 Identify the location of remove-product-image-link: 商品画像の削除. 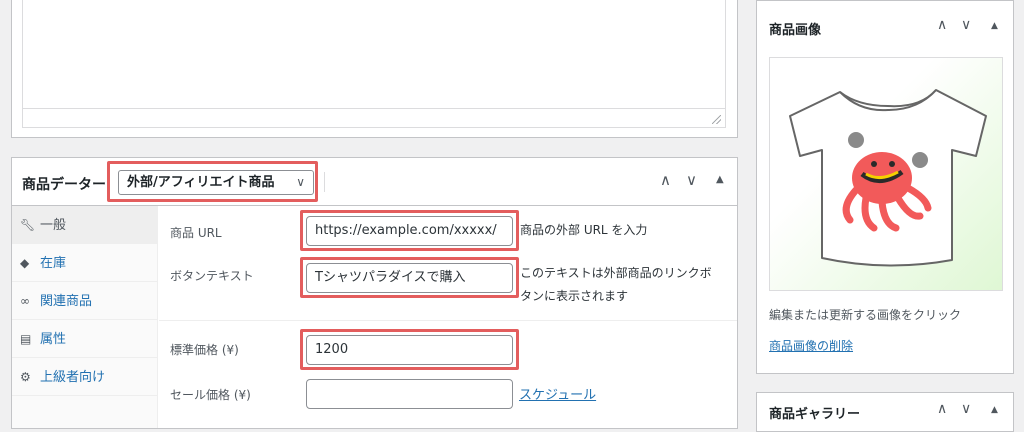
(811, 345).